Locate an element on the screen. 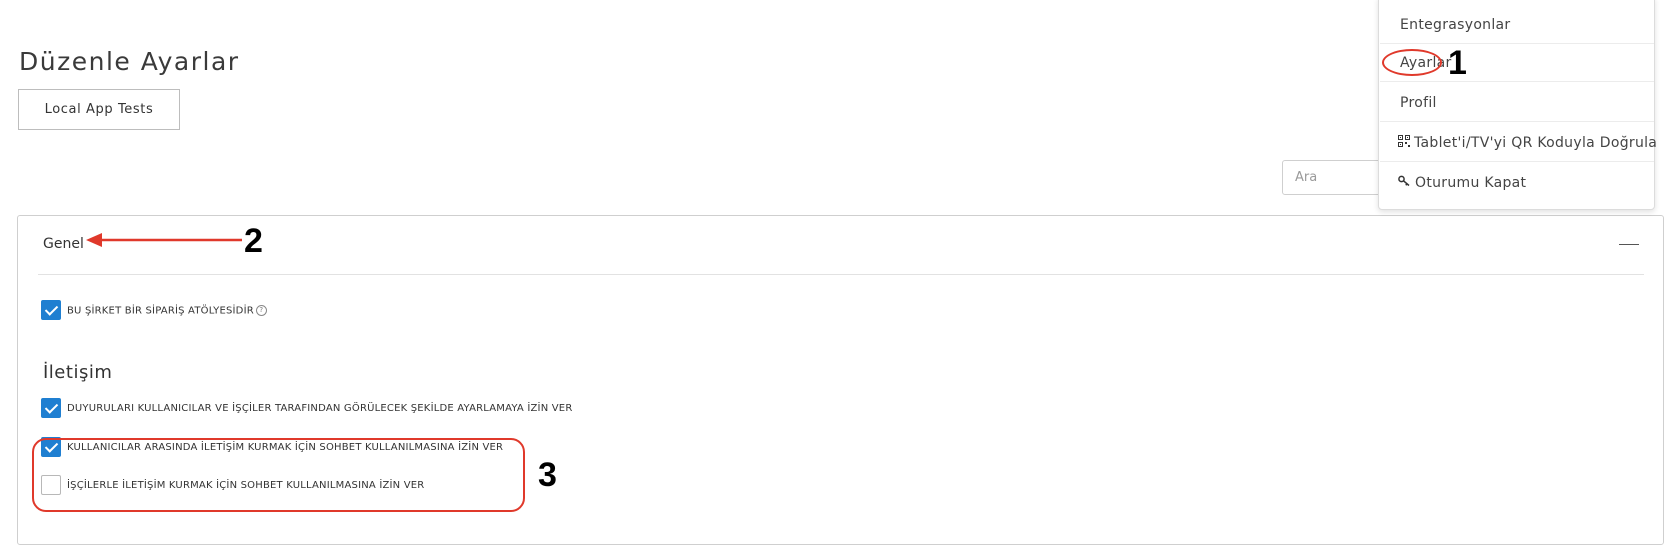 Image resolution: width=1672 pixels, height=545 pixels. menu-item-label: Profil is located at coordinates (1418, 103).